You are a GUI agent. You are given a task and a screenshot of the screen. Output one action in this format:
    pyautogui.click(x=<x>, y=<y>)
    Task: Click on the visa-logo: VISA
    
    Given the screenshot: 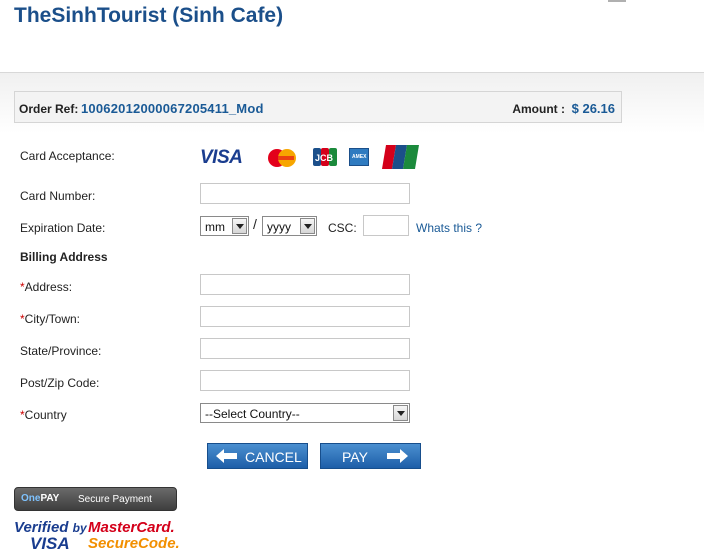 What is the action you would take?
    pyautogui.click(x=221, y=157)
    